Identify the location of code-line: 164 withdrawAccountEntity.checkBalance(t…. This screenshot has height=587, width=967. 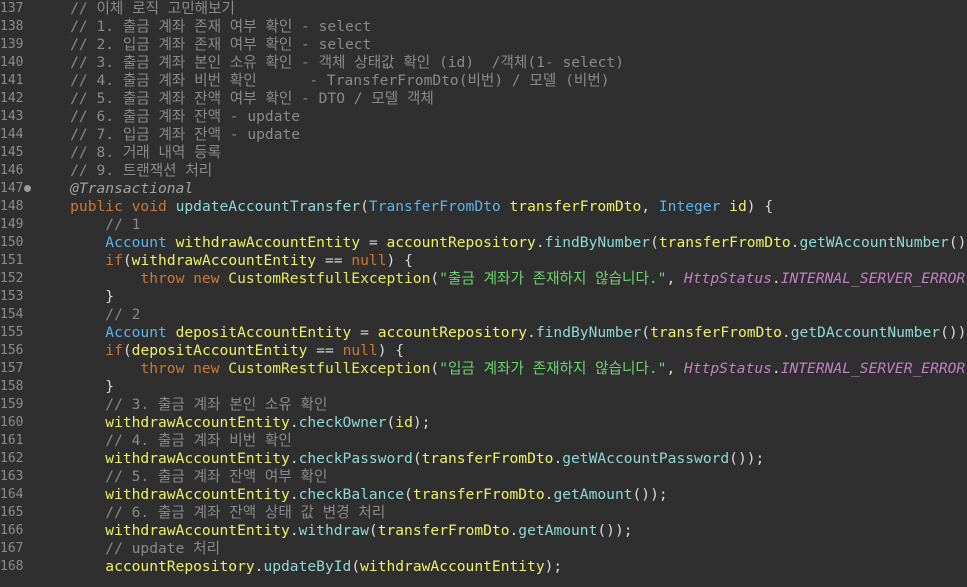
(483, 495).